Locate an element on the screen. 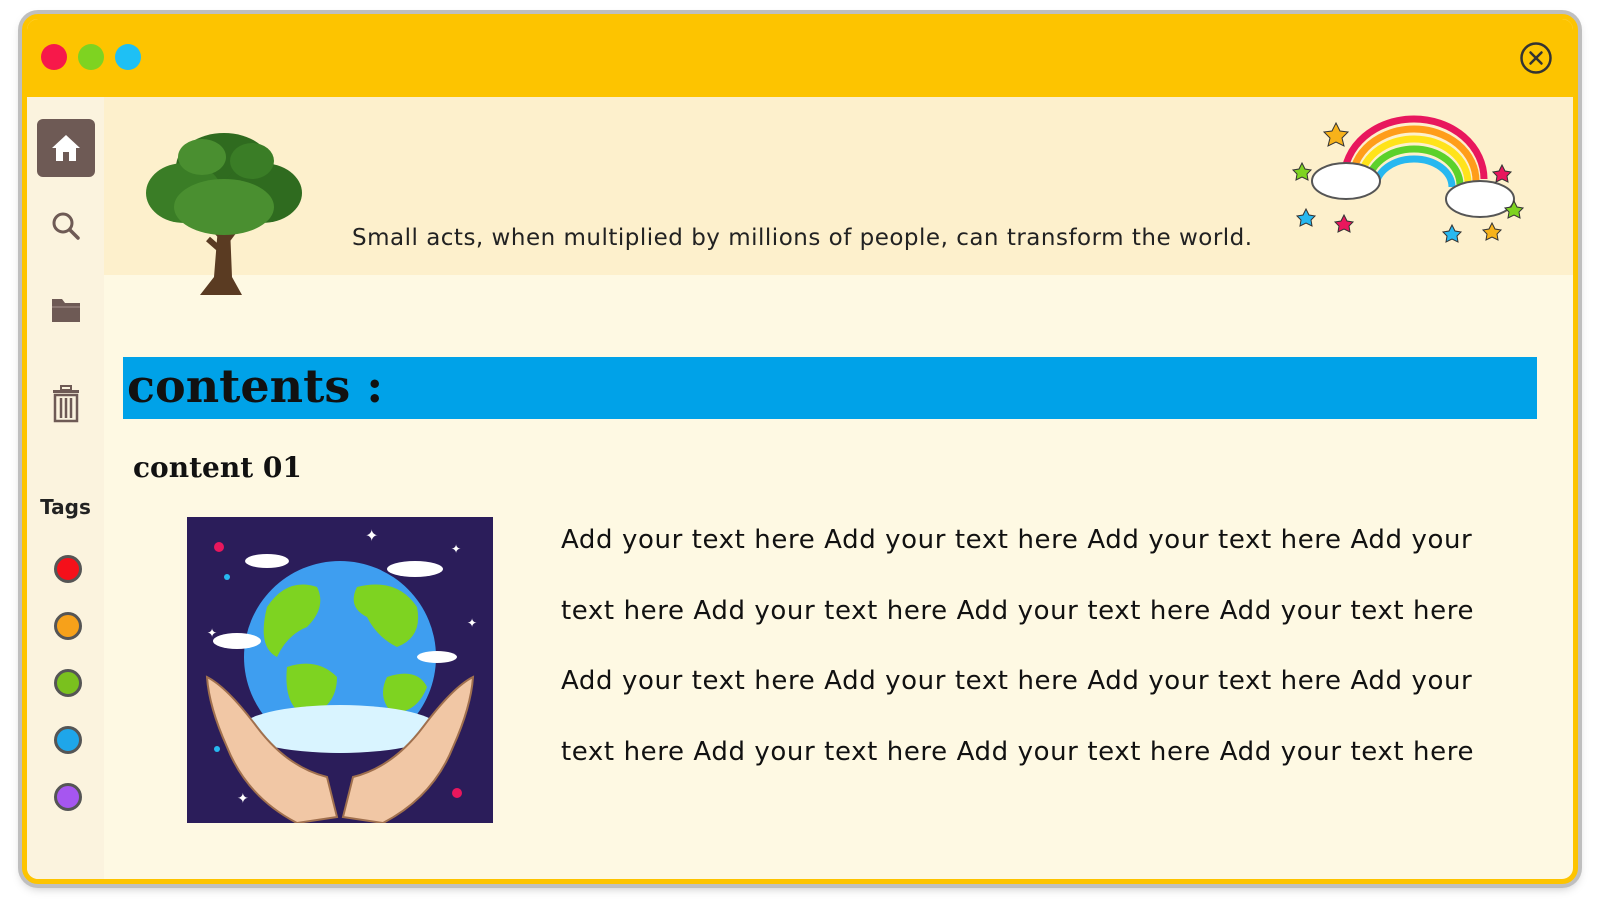 This screenshot has height=900, width=1600. tree-illustration is located at coordinates (224, 214).